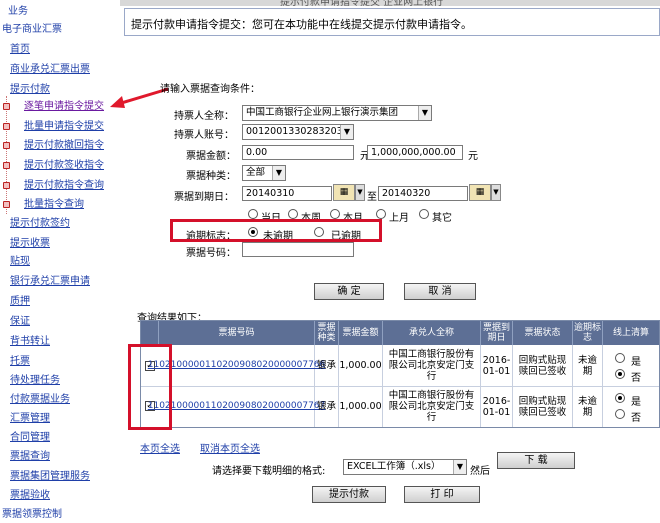  Describe the element at coordinates (32, 515) in the screenshot. I see `sidebar-item-26: 票据领票控制` at that location.